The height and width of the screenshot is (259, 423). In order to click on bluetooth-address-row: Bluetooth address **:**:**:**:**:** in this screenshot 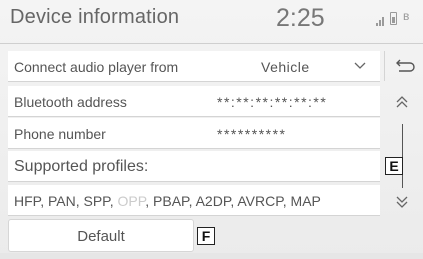, I will do `click(194, 101)`.